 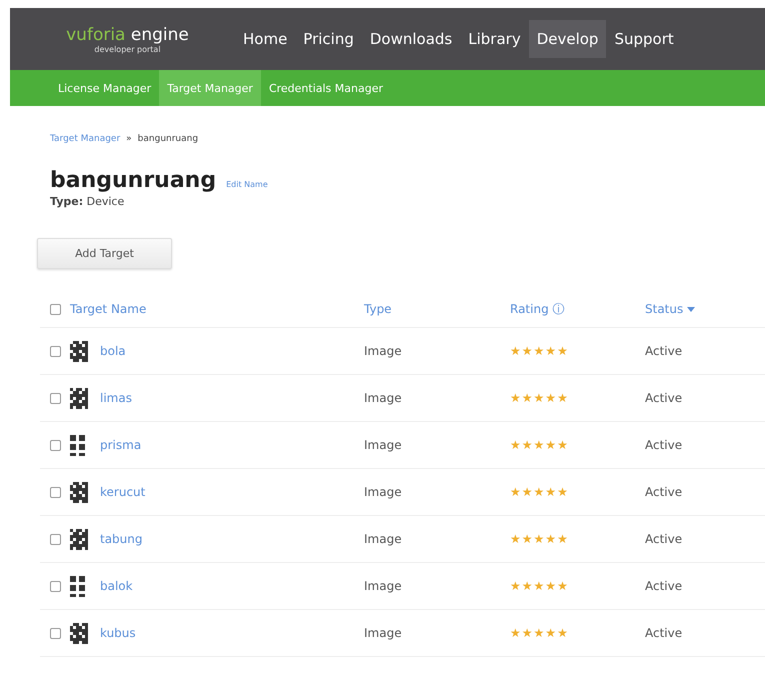 What do you see at coordinates (55, 309) in the screenshot?
I see `select-all-checkbox` at bounding box center [55, 309].